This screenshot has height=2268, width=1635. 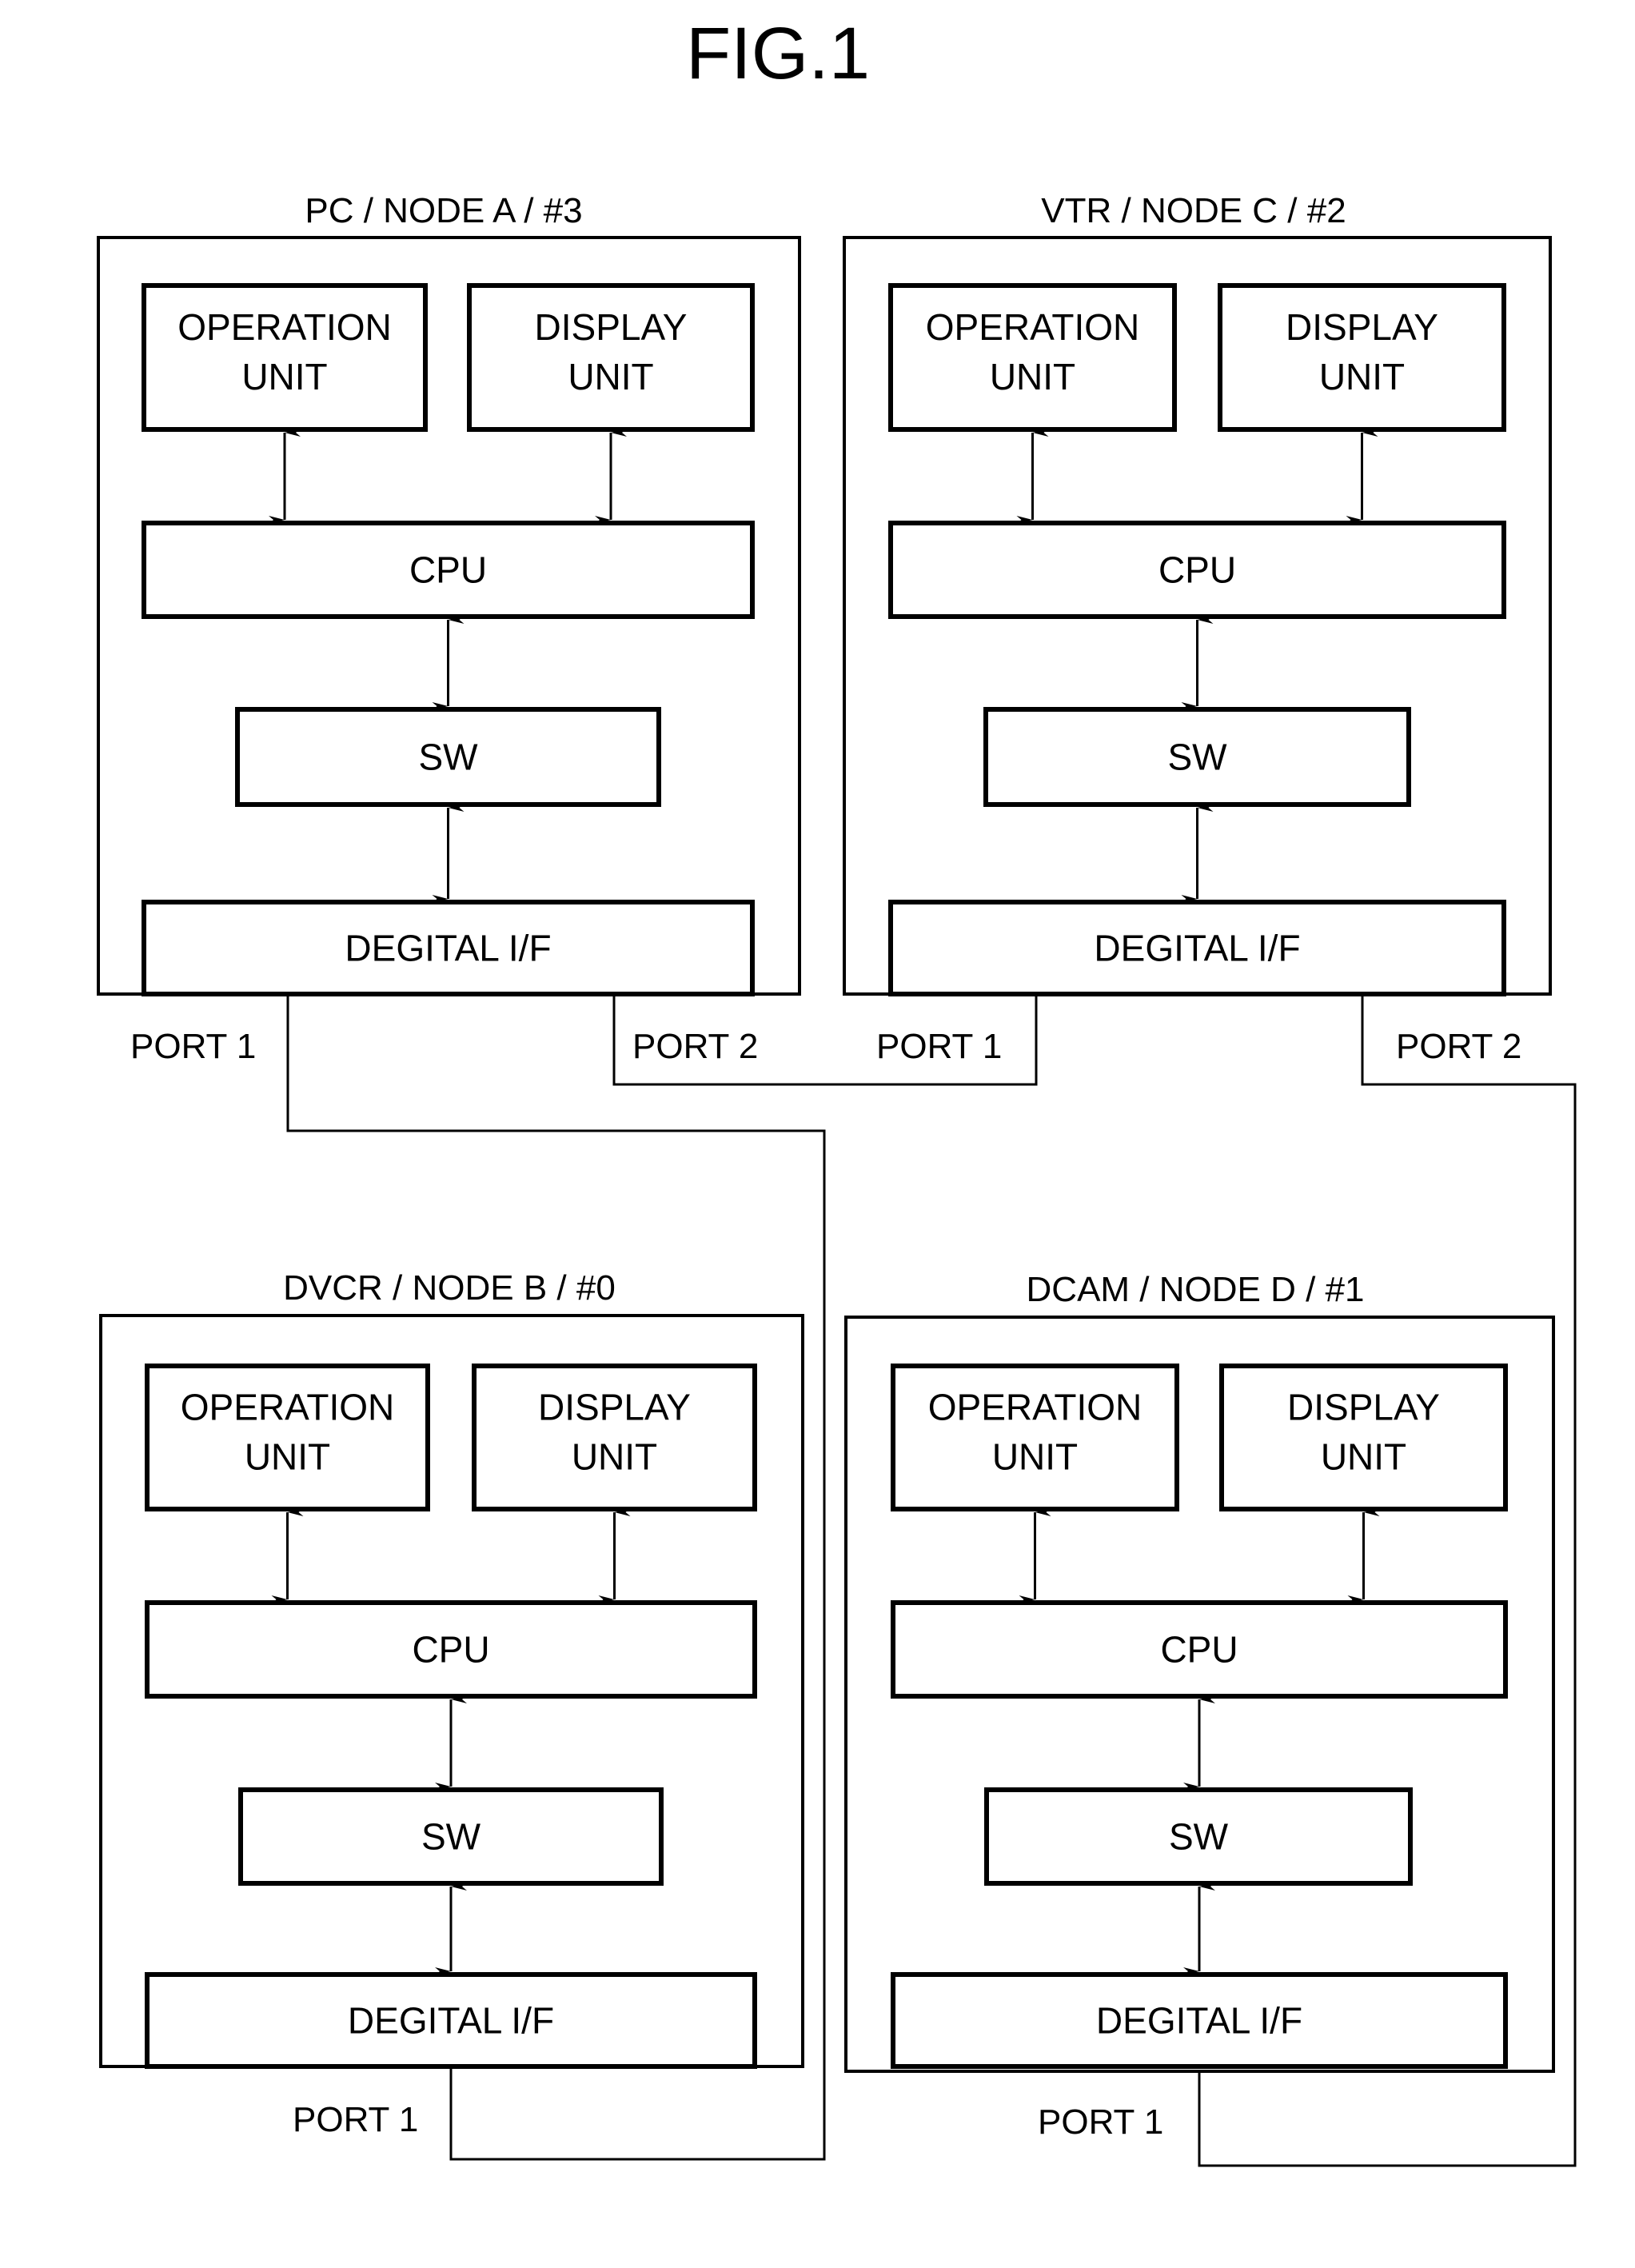 What do you see at coordinates (449, 1288) in the screenshot?
I see `node-label: DVCR / NODE B / #0` at bounding box center [449, 1288].